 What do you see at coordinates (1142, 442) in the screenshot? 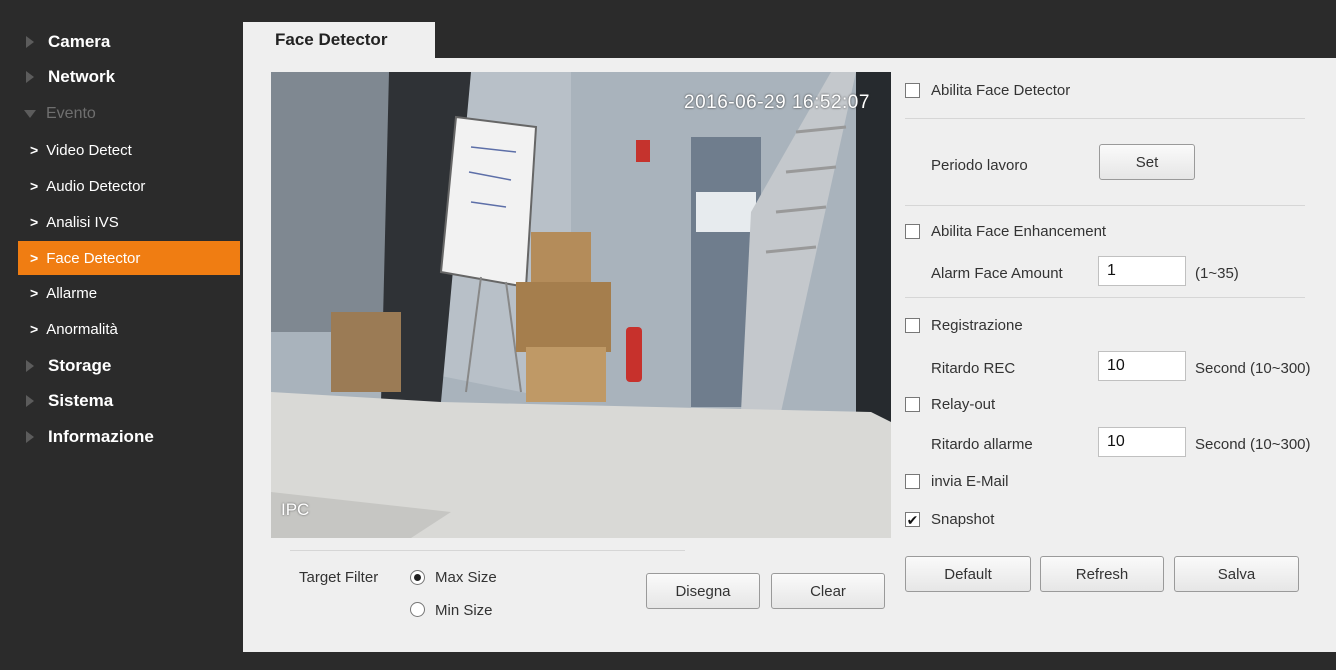
I see `alarm-delay-input: 10` at bounding box center [1142, 442].